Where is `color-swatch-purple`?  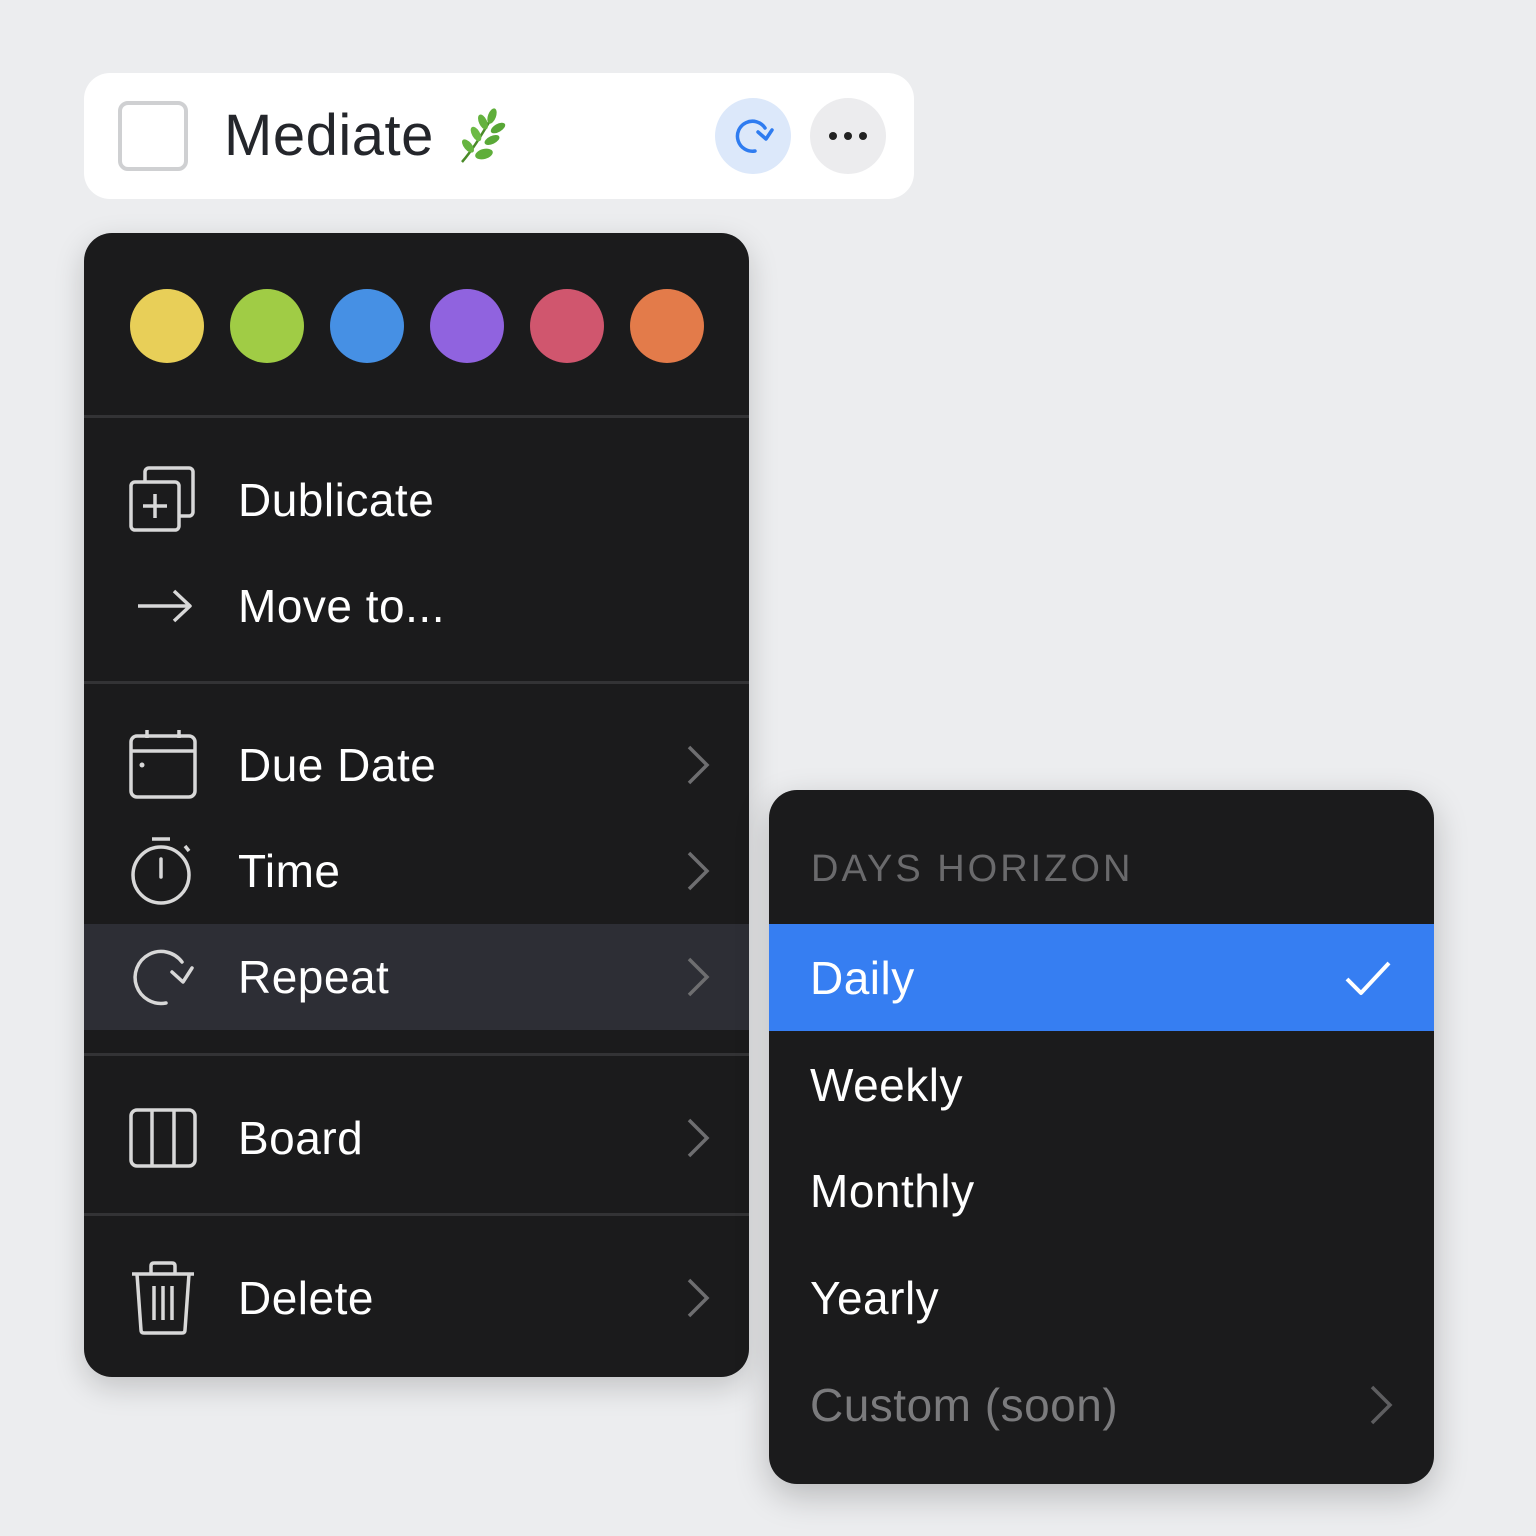
color-swatch-purple is located at coordinates (467, 326).